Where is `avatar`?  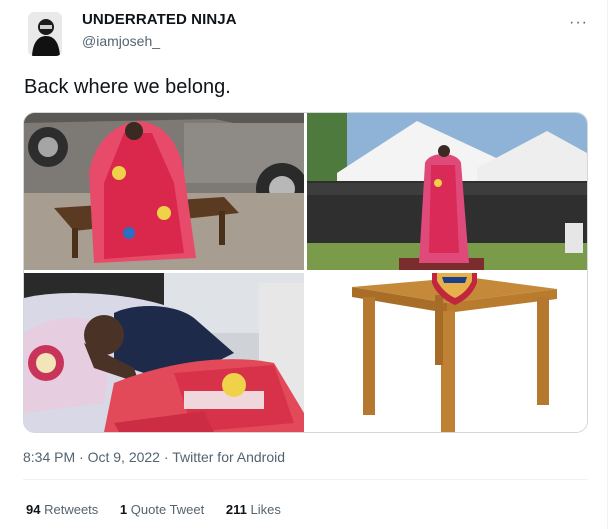 avatar is located at coordinates (45, 34).